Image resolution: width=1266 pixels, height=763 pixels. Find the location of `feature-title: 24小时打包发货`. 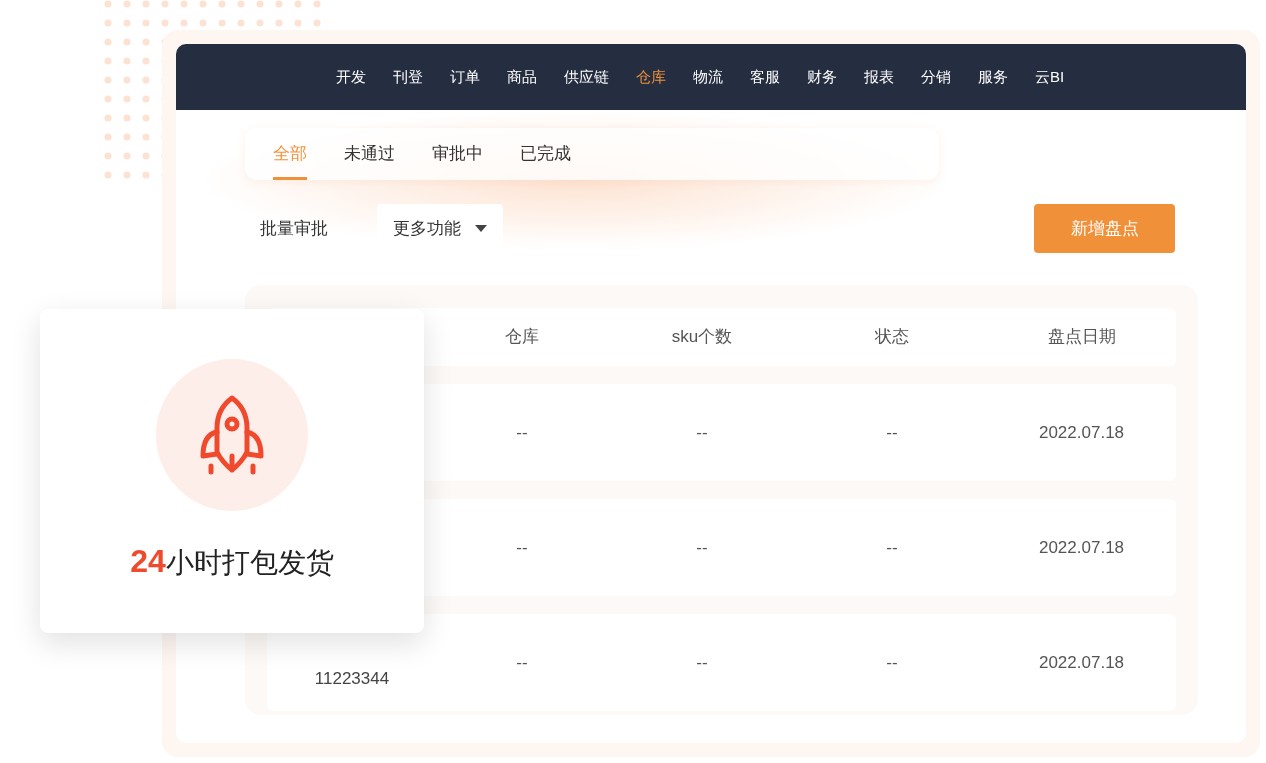

feature-title: 24小时打包发货 is located at coordinates (232, 561).